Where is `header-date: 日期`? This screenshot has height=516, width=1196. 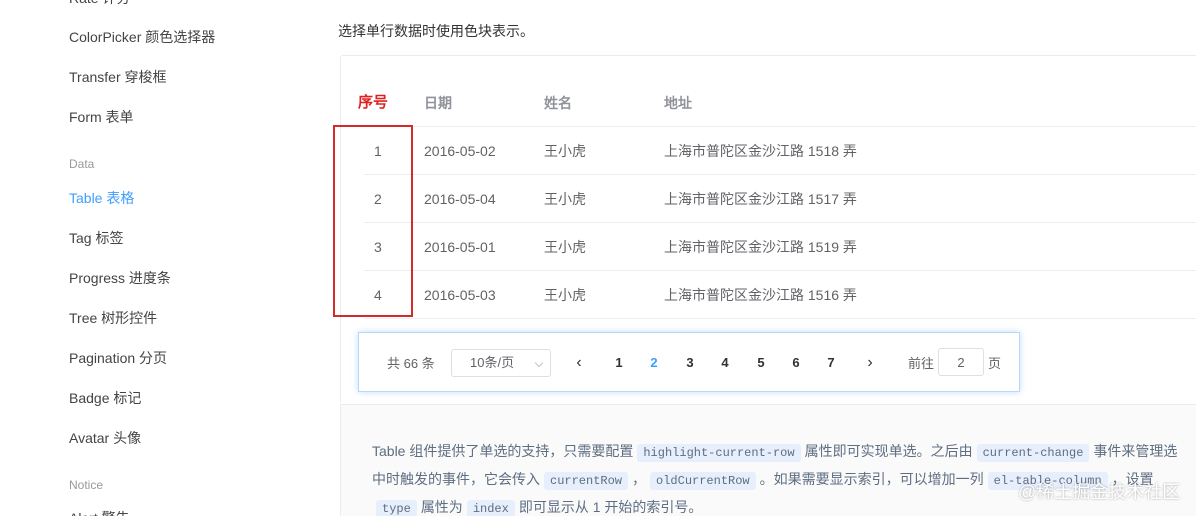
header-date: 日期 is located at coordinates (438, 103).